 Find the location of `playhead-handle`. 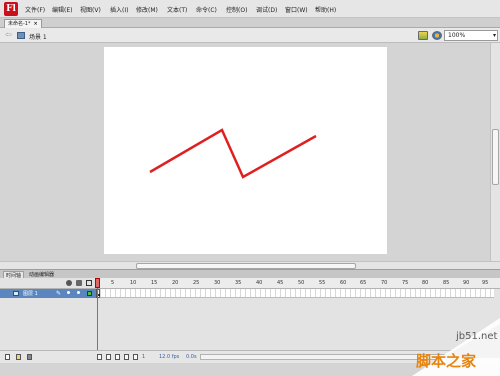

playhead-handle is located at coordinates (97, 283).